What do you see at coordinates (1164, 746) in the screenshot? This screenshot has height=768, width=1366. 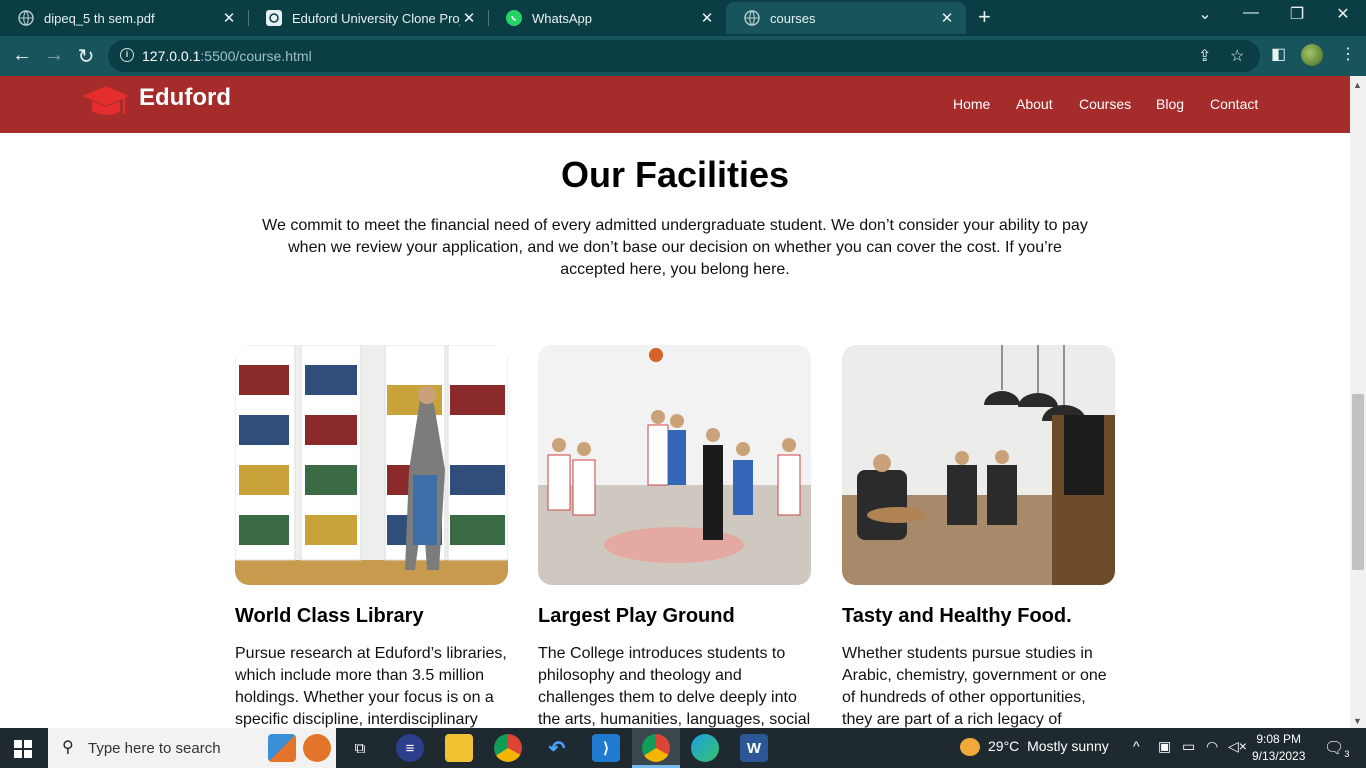 I see `meet-now-icon: ▣` at bounding box center [1164, 746].